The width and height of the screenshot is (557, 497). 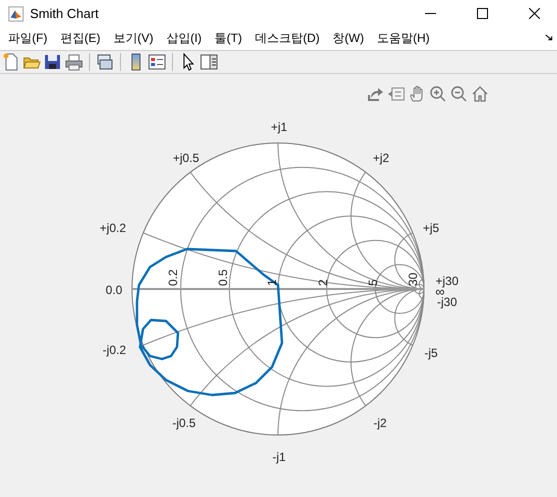 I want to click on zoom-out-icon, so click(x=459, y=94).